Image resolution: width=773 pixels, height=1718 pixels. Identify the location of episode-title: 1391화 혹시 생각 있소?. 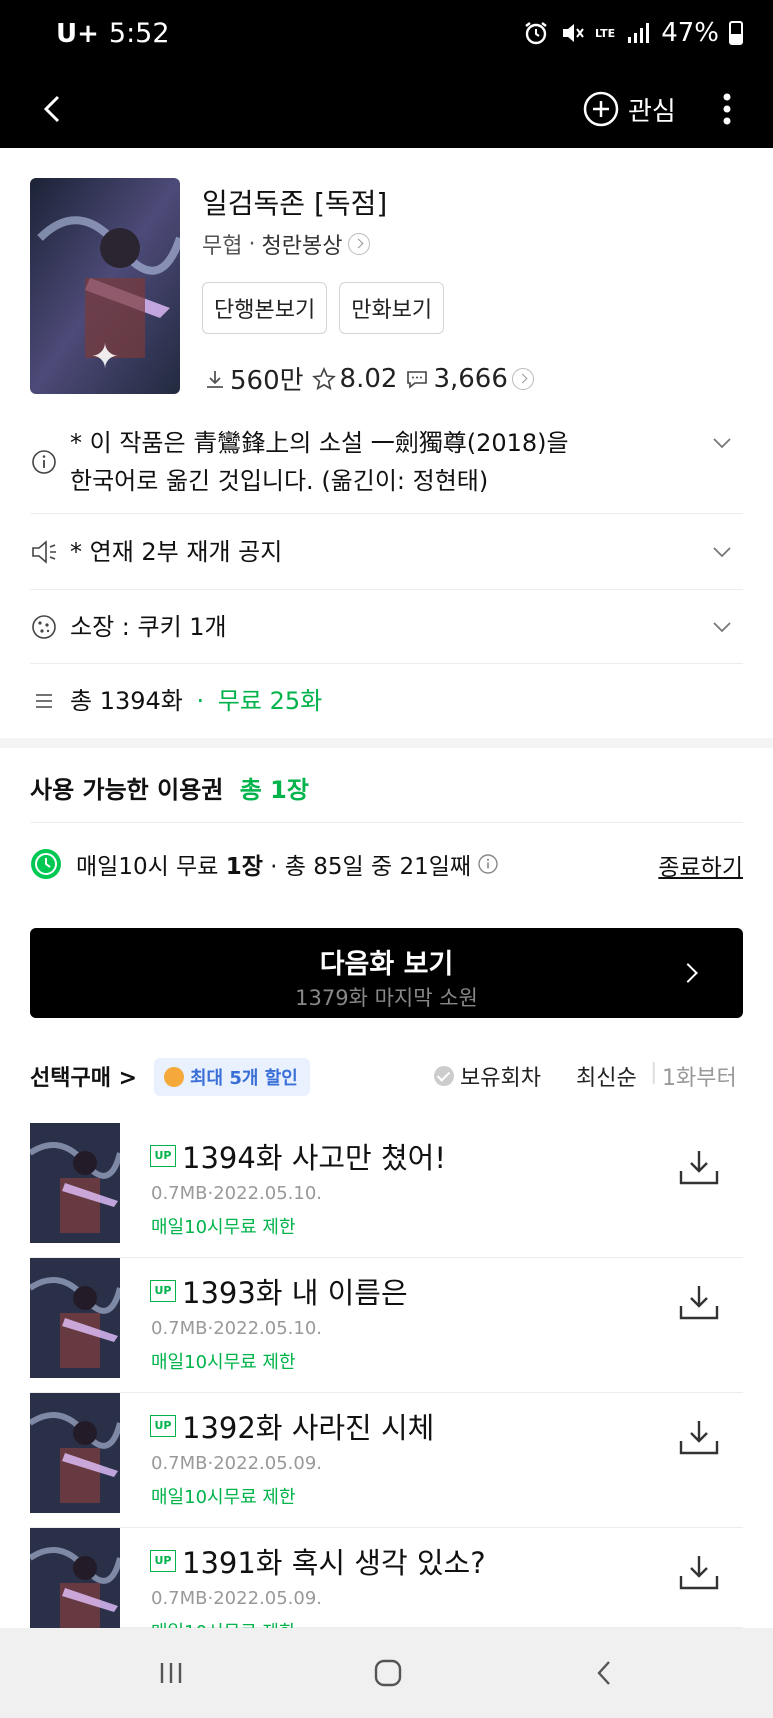
(334, 1563).